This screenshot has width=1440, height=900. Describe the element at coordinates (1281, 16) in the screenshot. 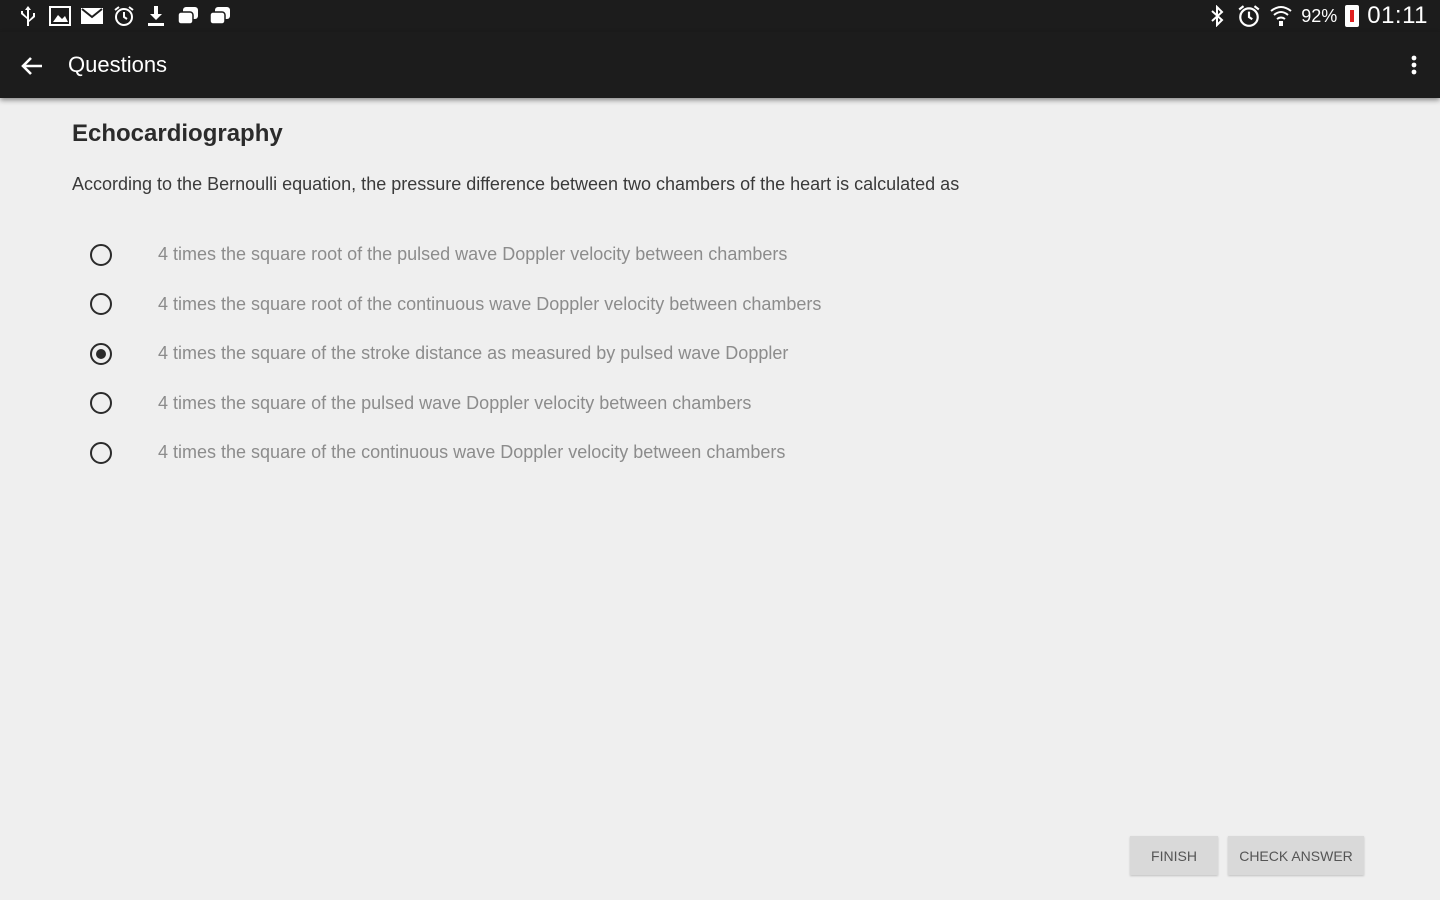

I see `wifi-icon` at that location.